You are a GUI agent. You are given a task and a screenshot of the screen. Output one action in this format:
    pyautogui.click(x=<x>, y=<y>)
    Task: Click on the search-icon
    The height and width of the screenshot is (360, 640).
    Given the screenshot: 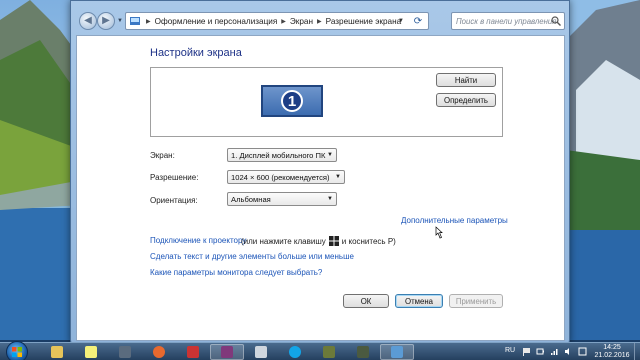 What is the action you would take?
    pyautogui.click(x=556, y=21)
    